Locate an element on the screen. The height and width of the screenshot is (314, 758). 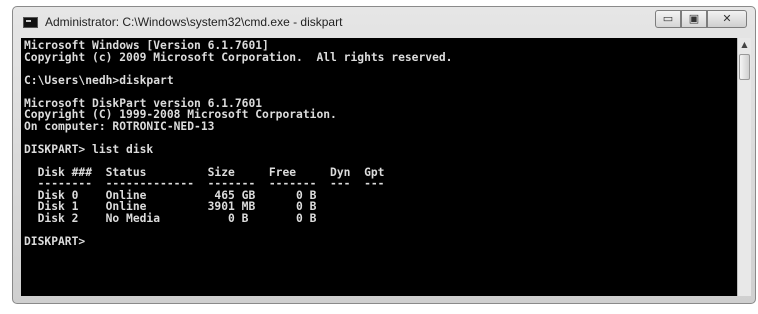
cmd-app-icon is located at coordinates (30, 22).